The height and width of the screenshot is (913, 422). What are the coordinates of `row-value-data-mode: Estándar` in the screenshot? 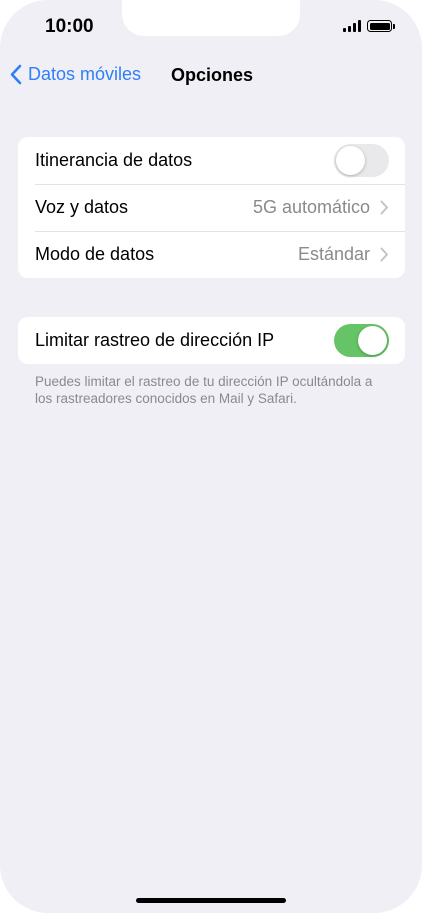 It's located at (333, 254).